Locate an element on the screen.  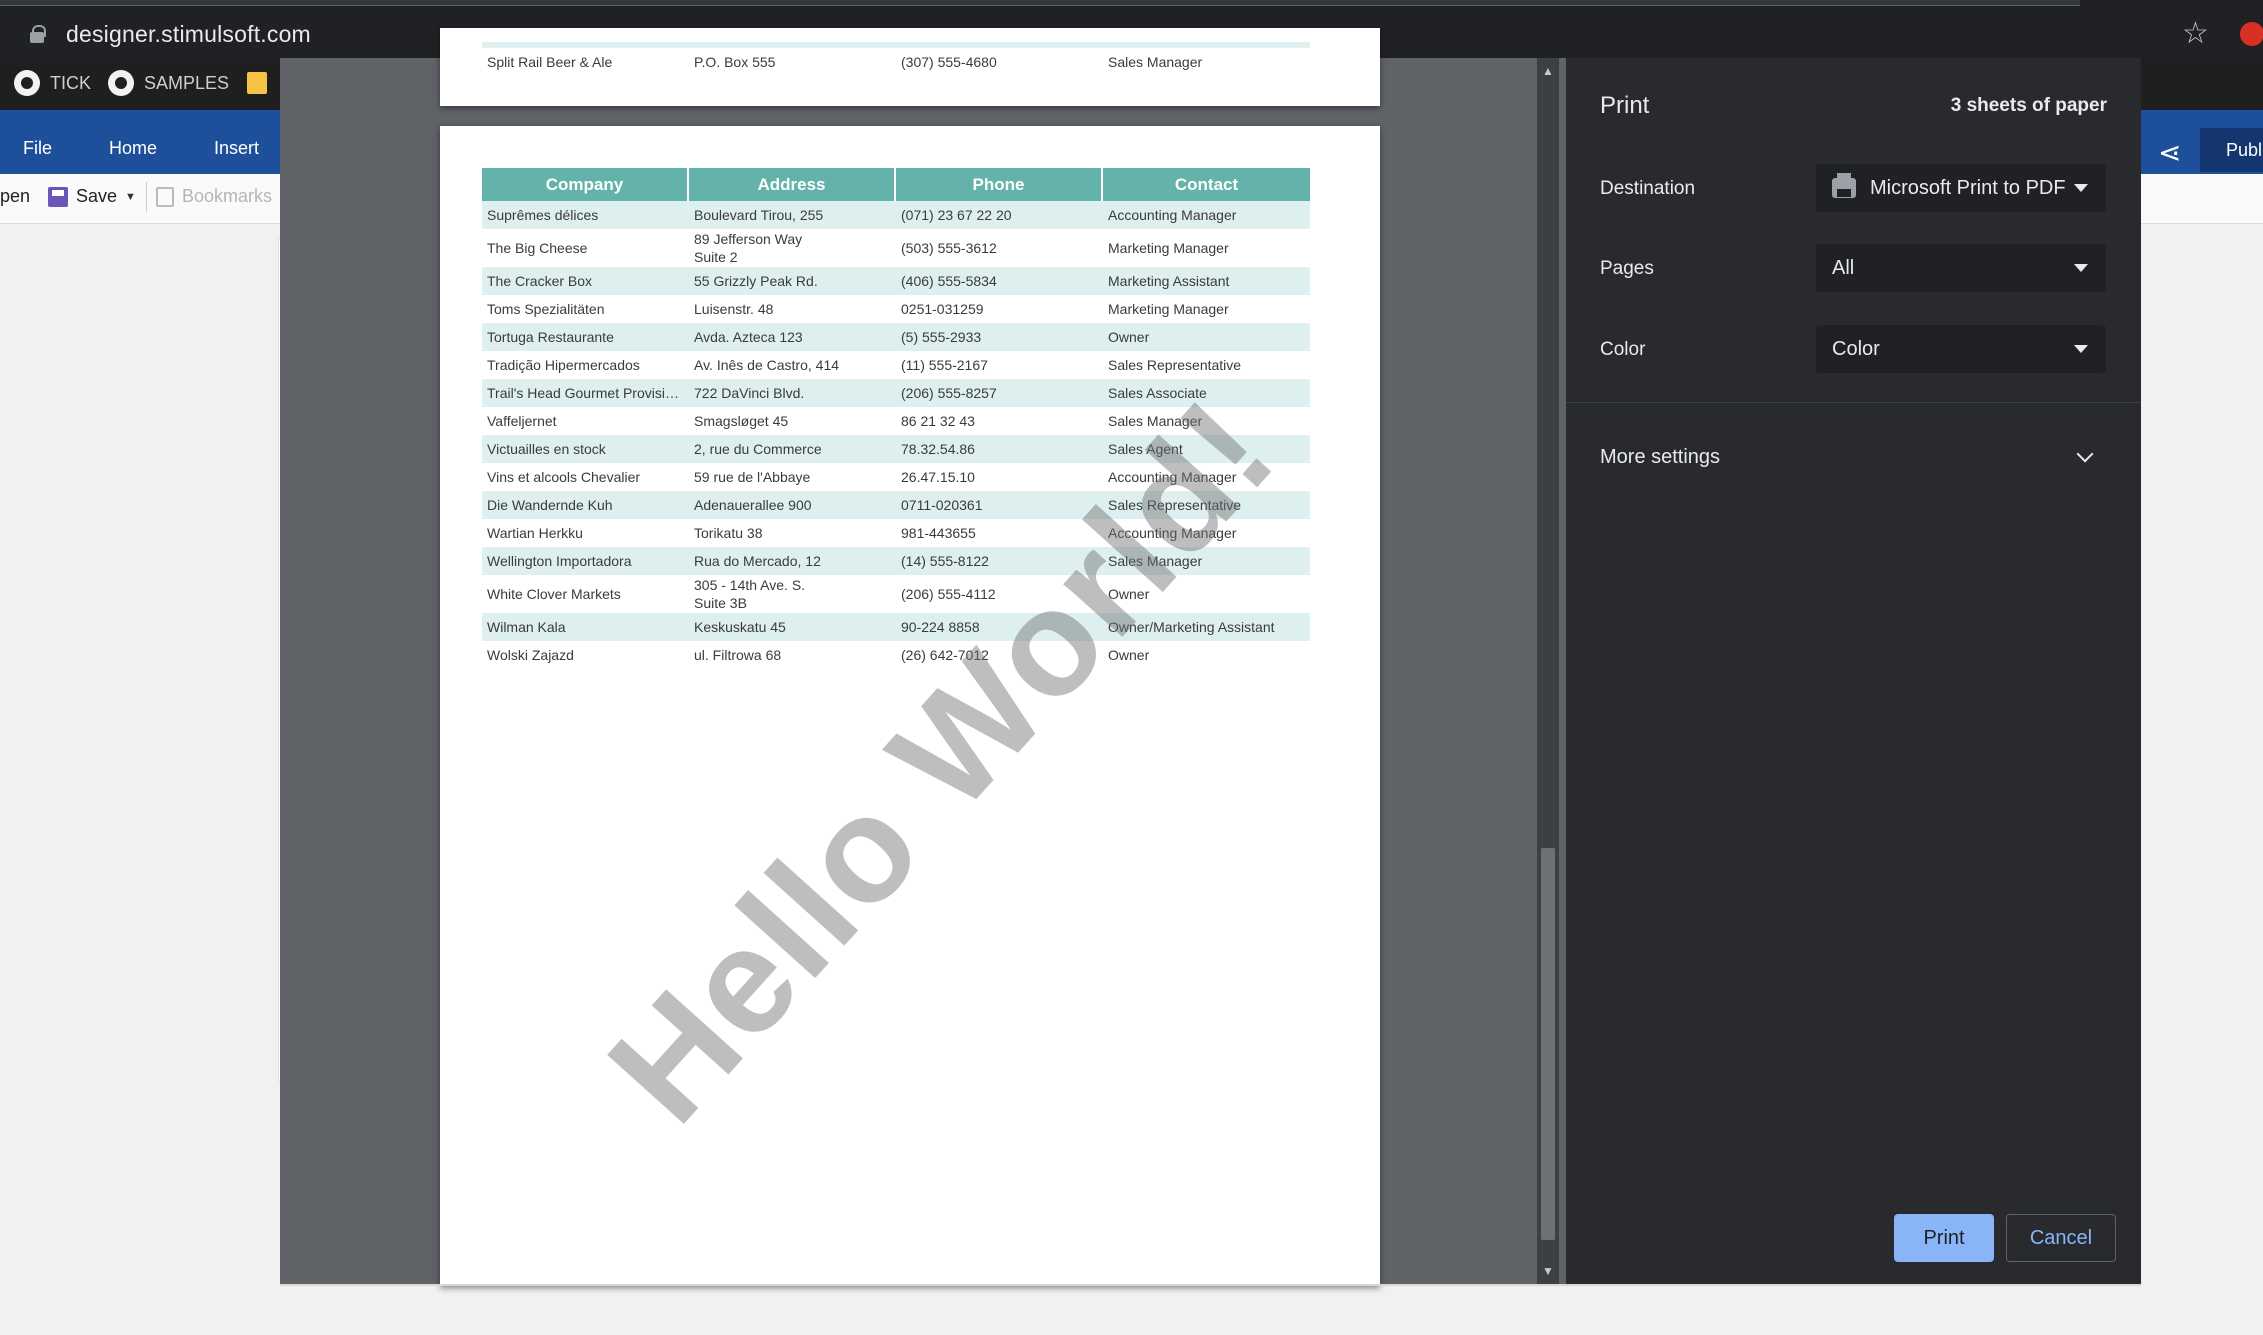
preview-scrollbar: ▲ ▼ is located at coordinates (1548, 671).